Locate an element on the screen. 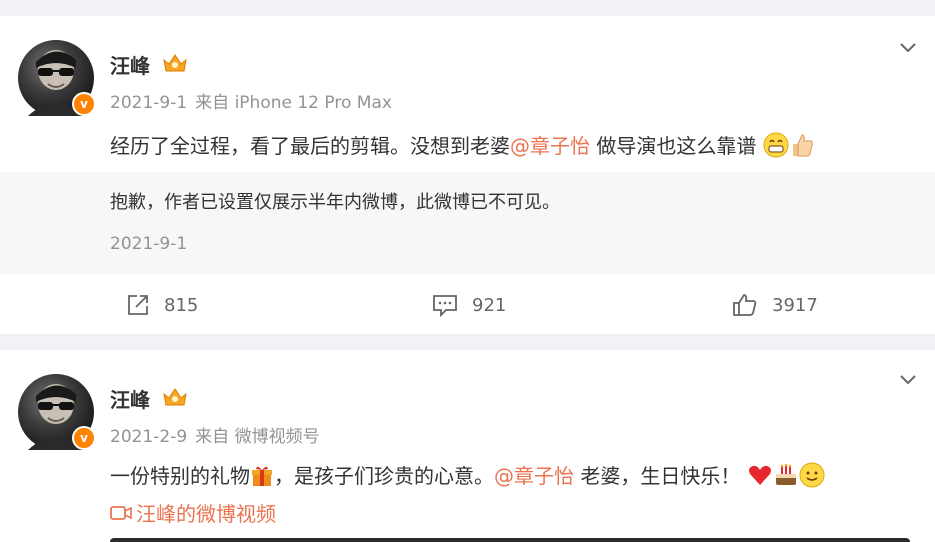 The image size is (935, 542). post-meta: 2021-9-1 来自 iPhone 12 Pro Max is located at coordinates (251, 100).